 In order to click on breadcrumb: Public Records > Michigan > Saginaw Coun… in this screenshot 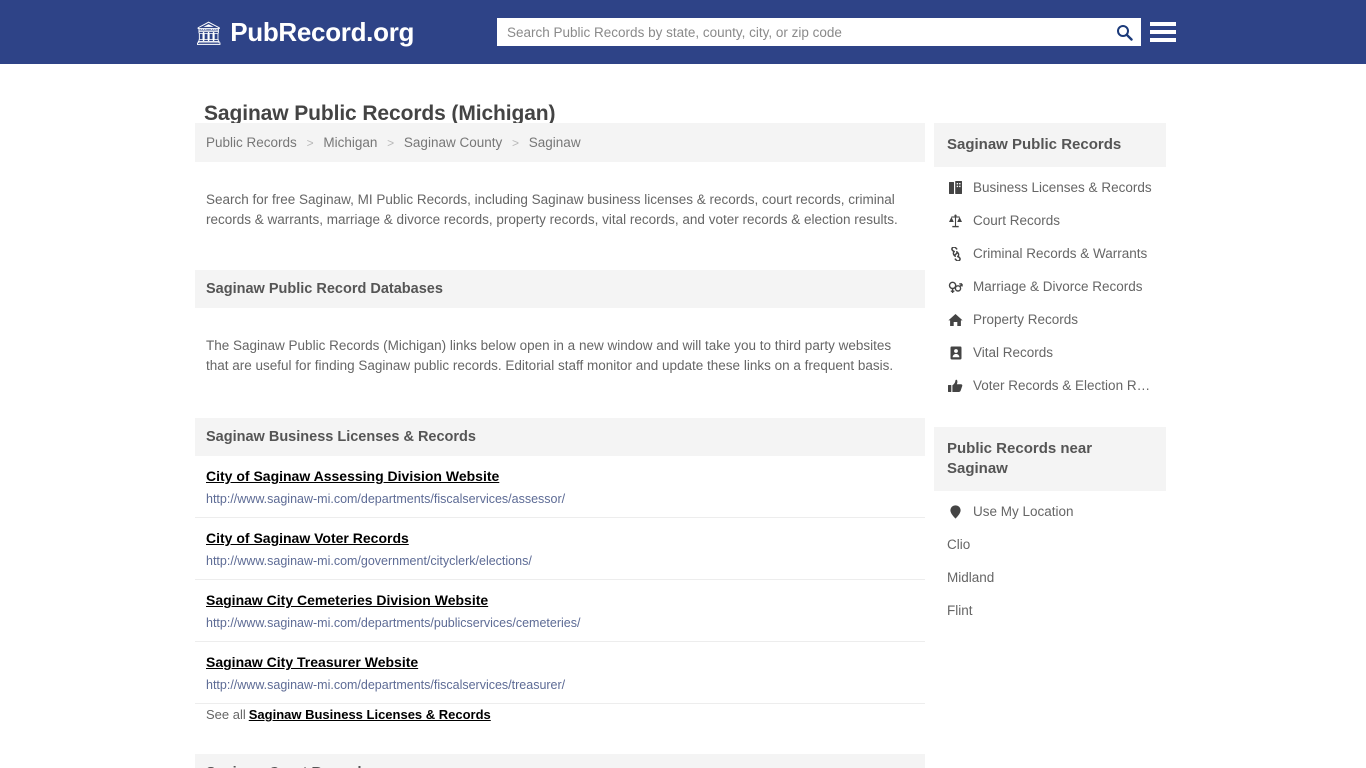, I will do `click(560, 142)`.